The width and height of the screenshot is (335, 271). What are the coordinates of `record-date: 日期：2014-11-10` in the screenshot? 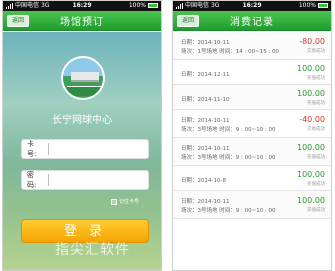 It's located at (205, 100).